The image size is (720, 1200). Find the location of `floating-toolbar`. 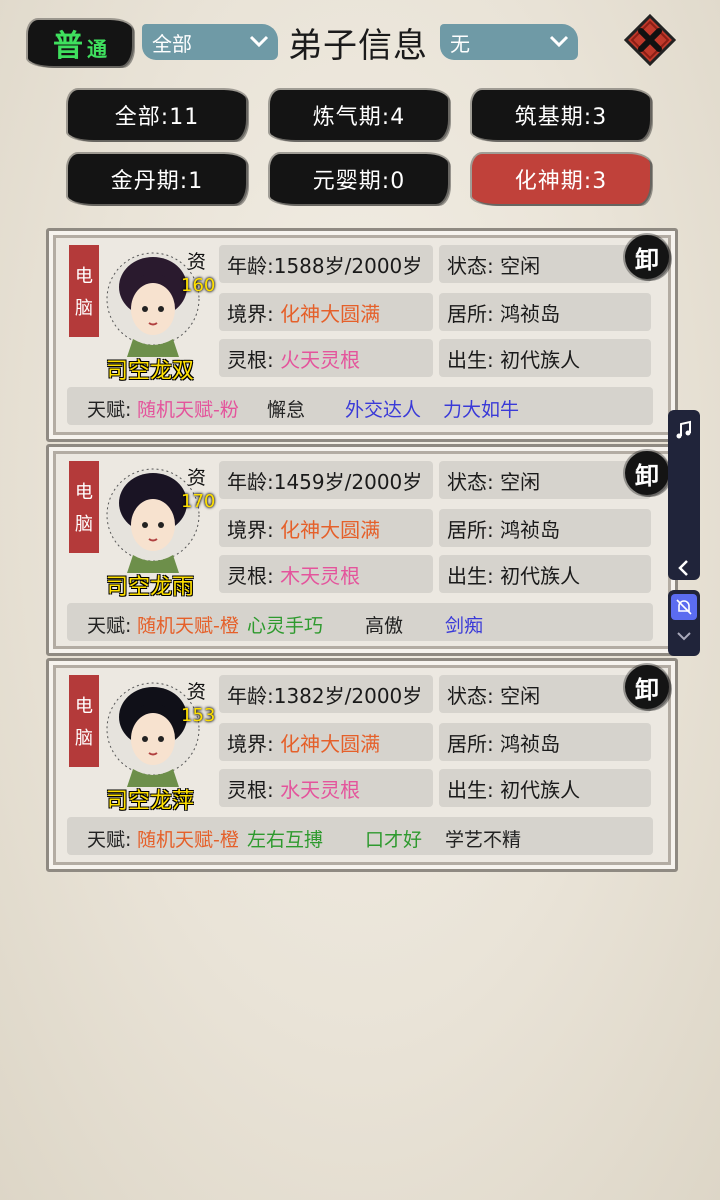

floating-toolbar is located at coordinates (684, 495).